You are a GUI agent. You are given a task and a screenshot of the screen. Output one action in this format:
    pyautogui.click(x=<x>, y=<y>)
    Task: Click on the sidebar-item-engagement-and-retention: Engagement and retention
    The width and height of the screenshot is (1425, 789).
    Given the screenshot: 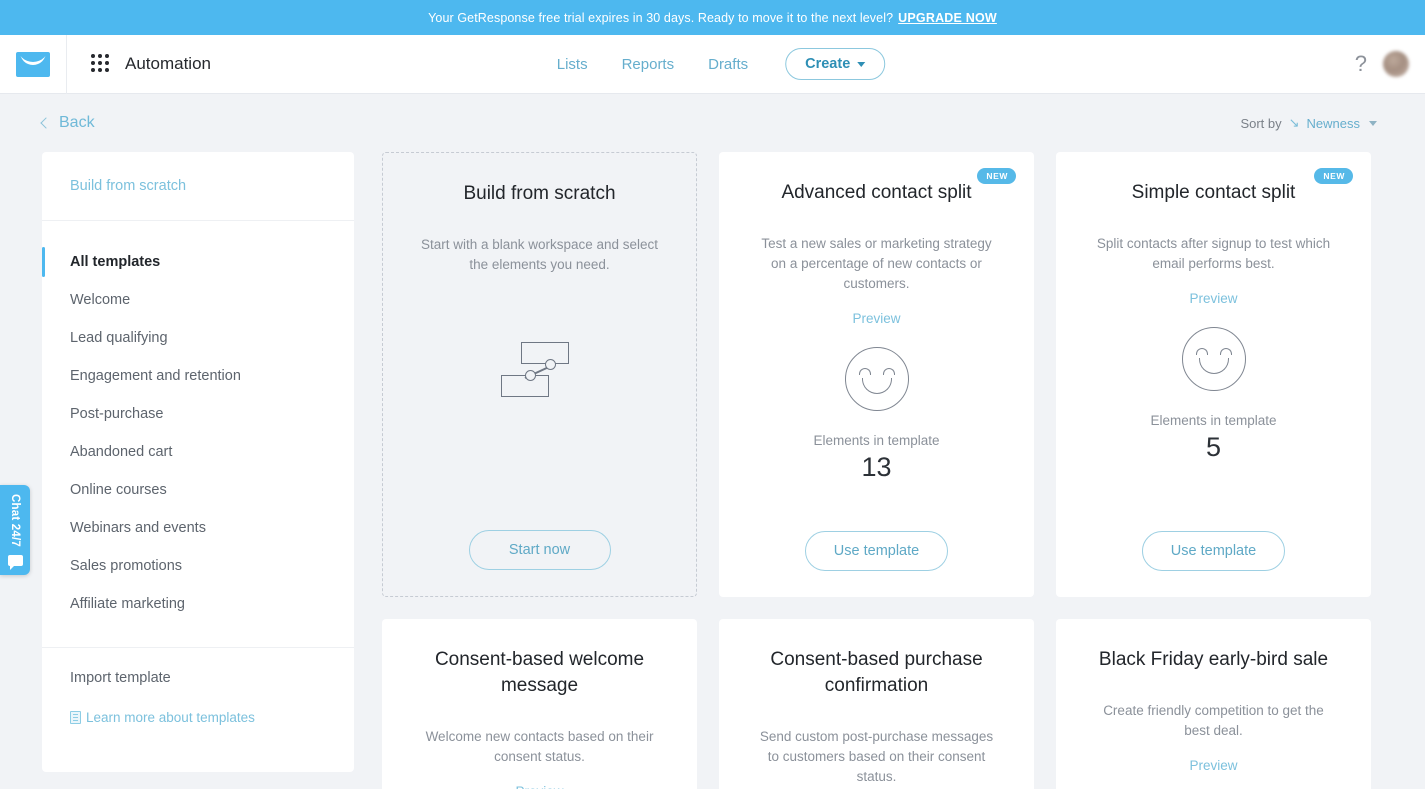 What is the action you would take?
    pyautogui.click(x=198, y=376)
    